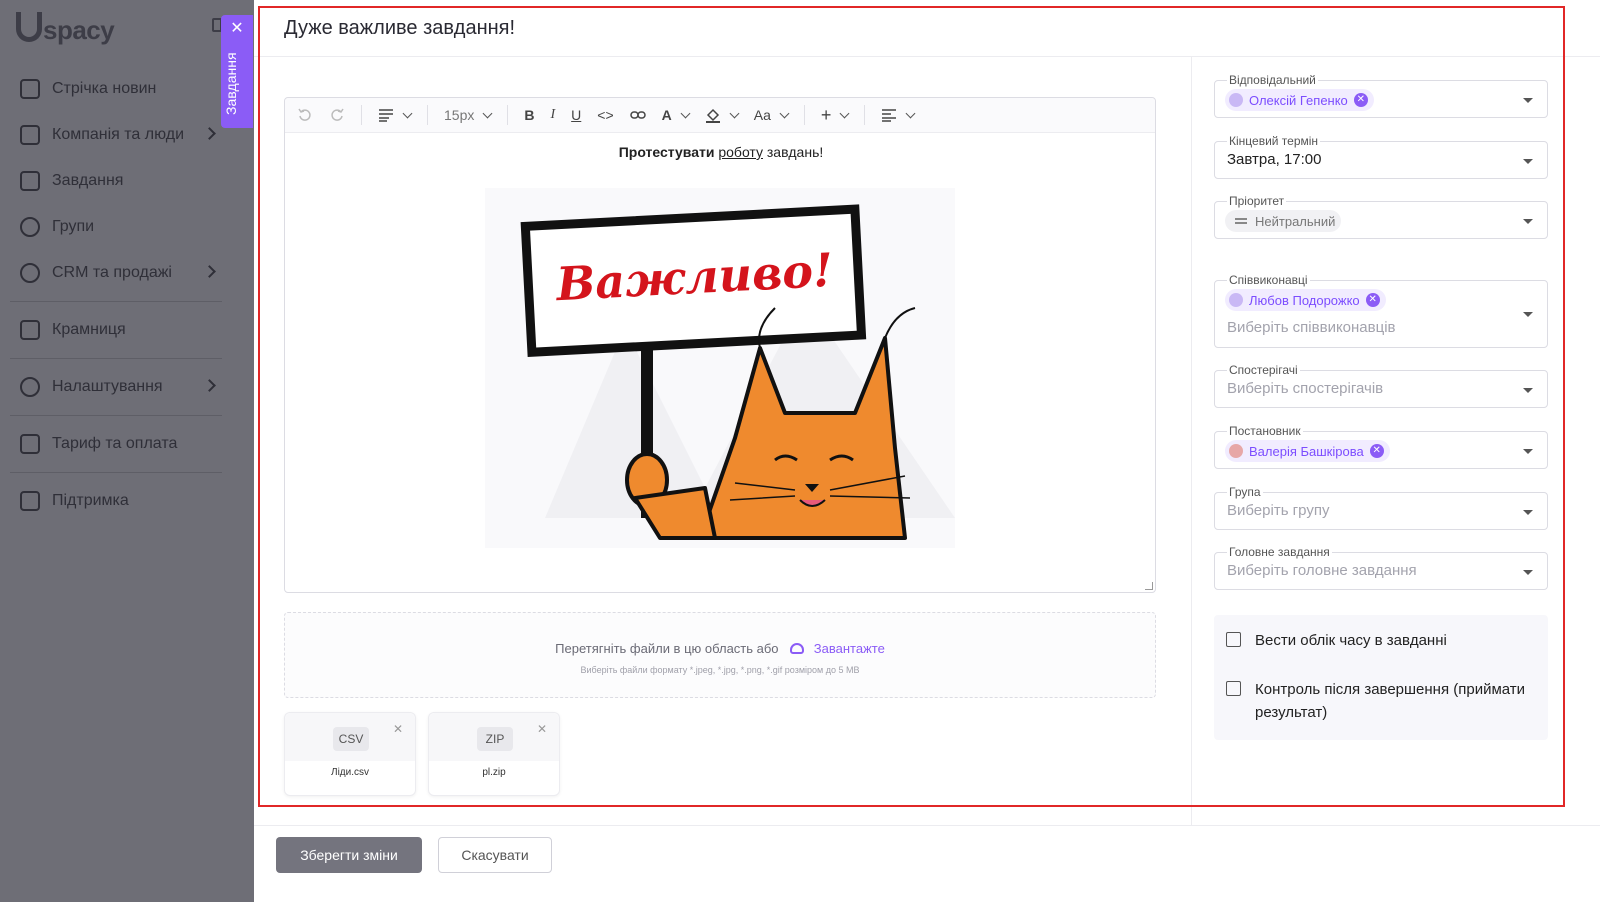 The image size is (1600, 902). What do you see at coordinates (459, 115) in the screenshot?
I see `font-size-value: 15px` at bounding box center [459, 115].